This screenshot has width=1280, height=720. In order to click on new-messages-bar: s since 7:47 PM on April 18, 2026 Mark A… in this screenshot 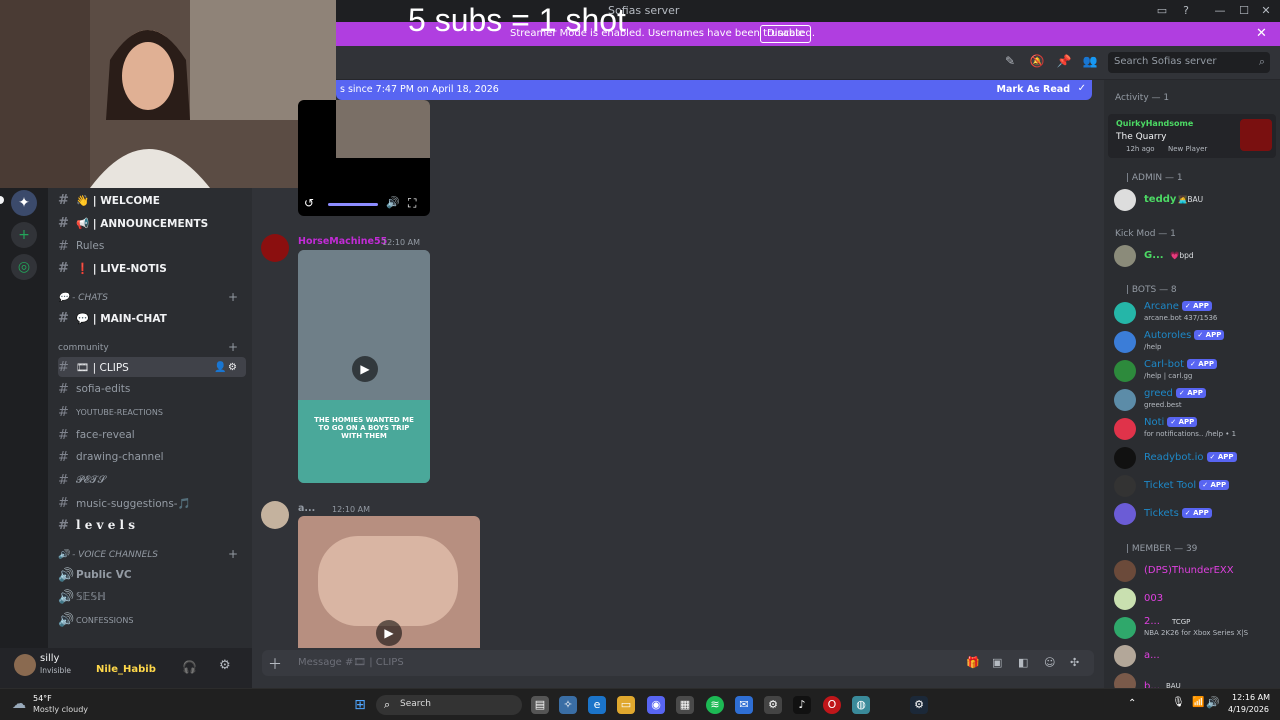, I will do `click(714, 90)`.